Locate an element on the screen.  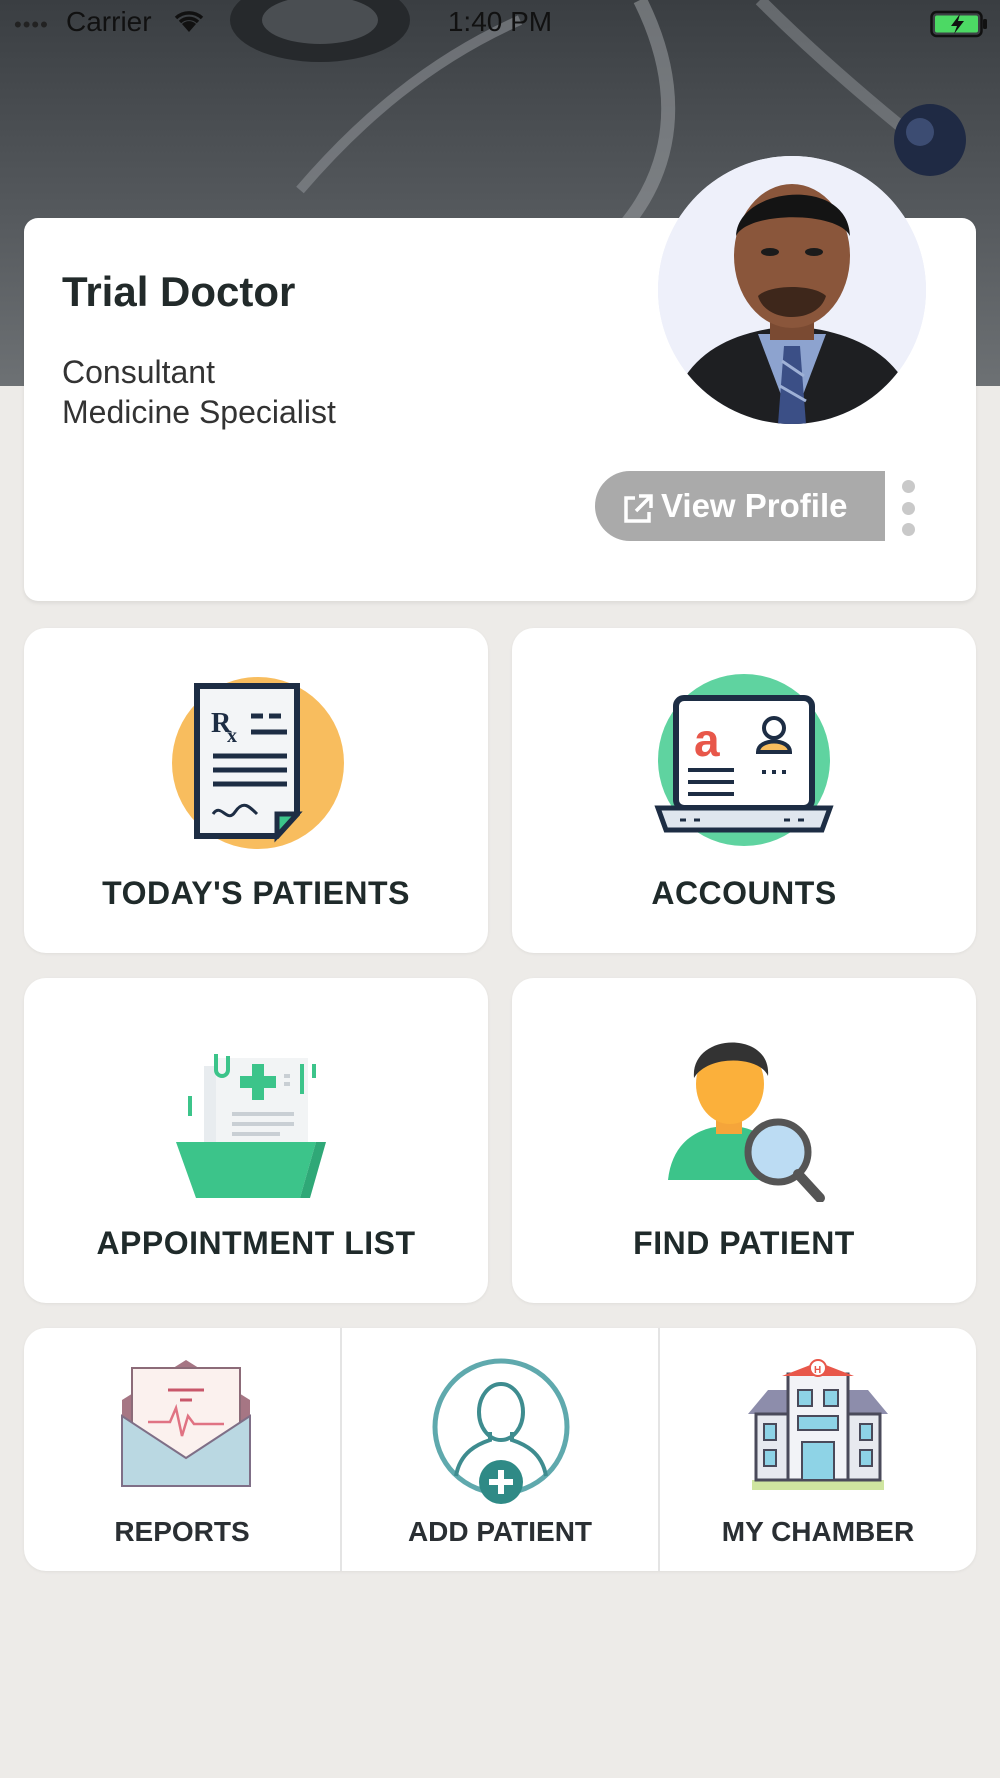
laptop-account-icon: a is located at coordinates (744, 764).